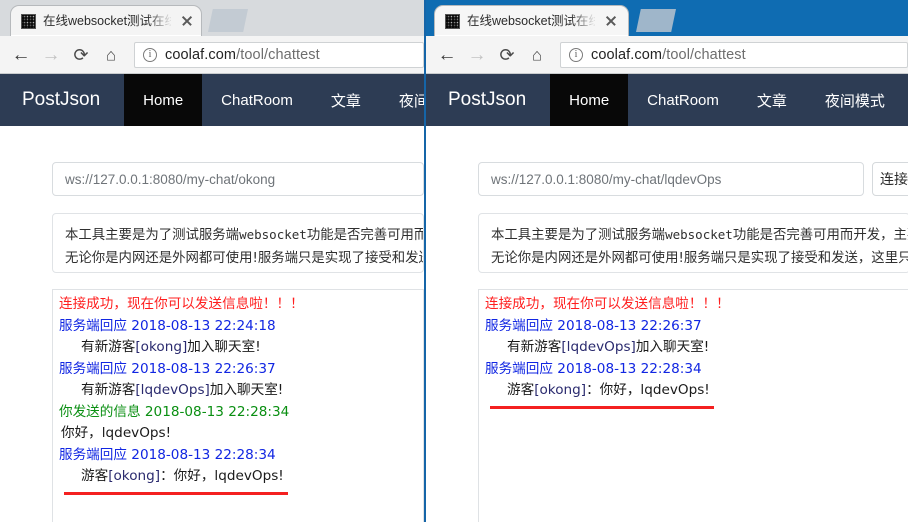  Describe the element at coordinates (890, 179) in the screenshot. I see `connect-button: 连接` at that location.